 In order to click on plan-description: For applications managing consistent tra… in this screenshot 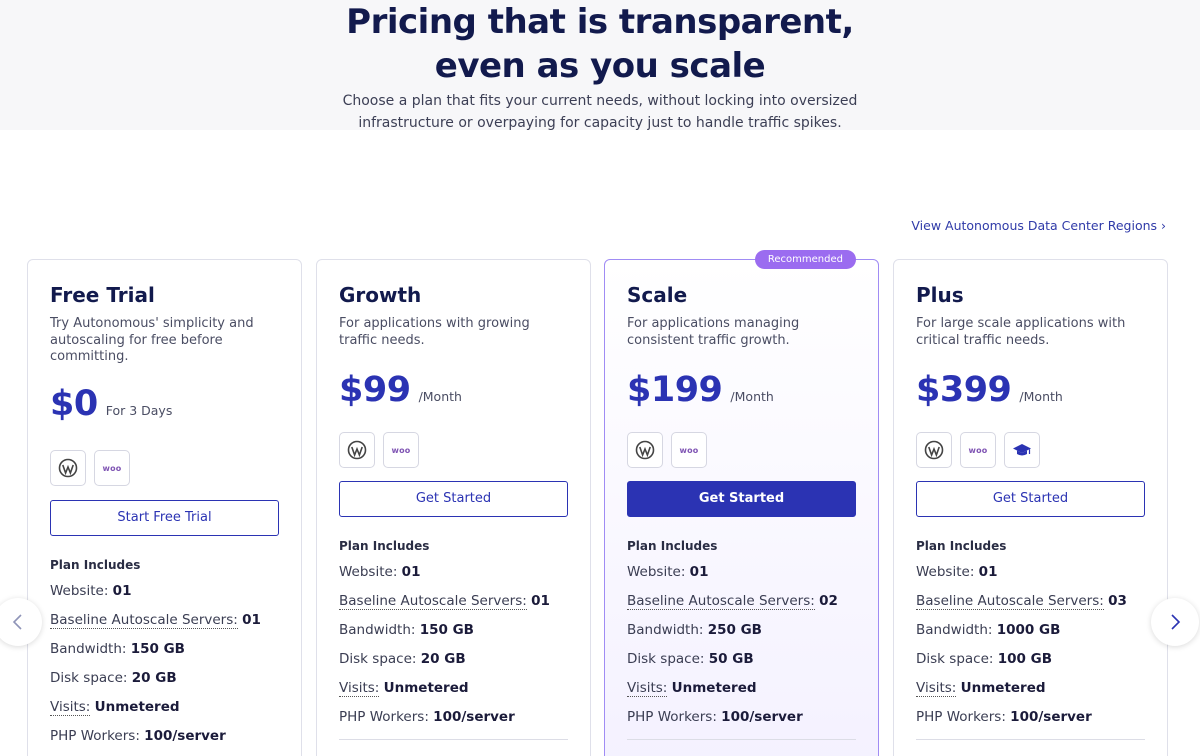, I will do `click(713, 332)`.